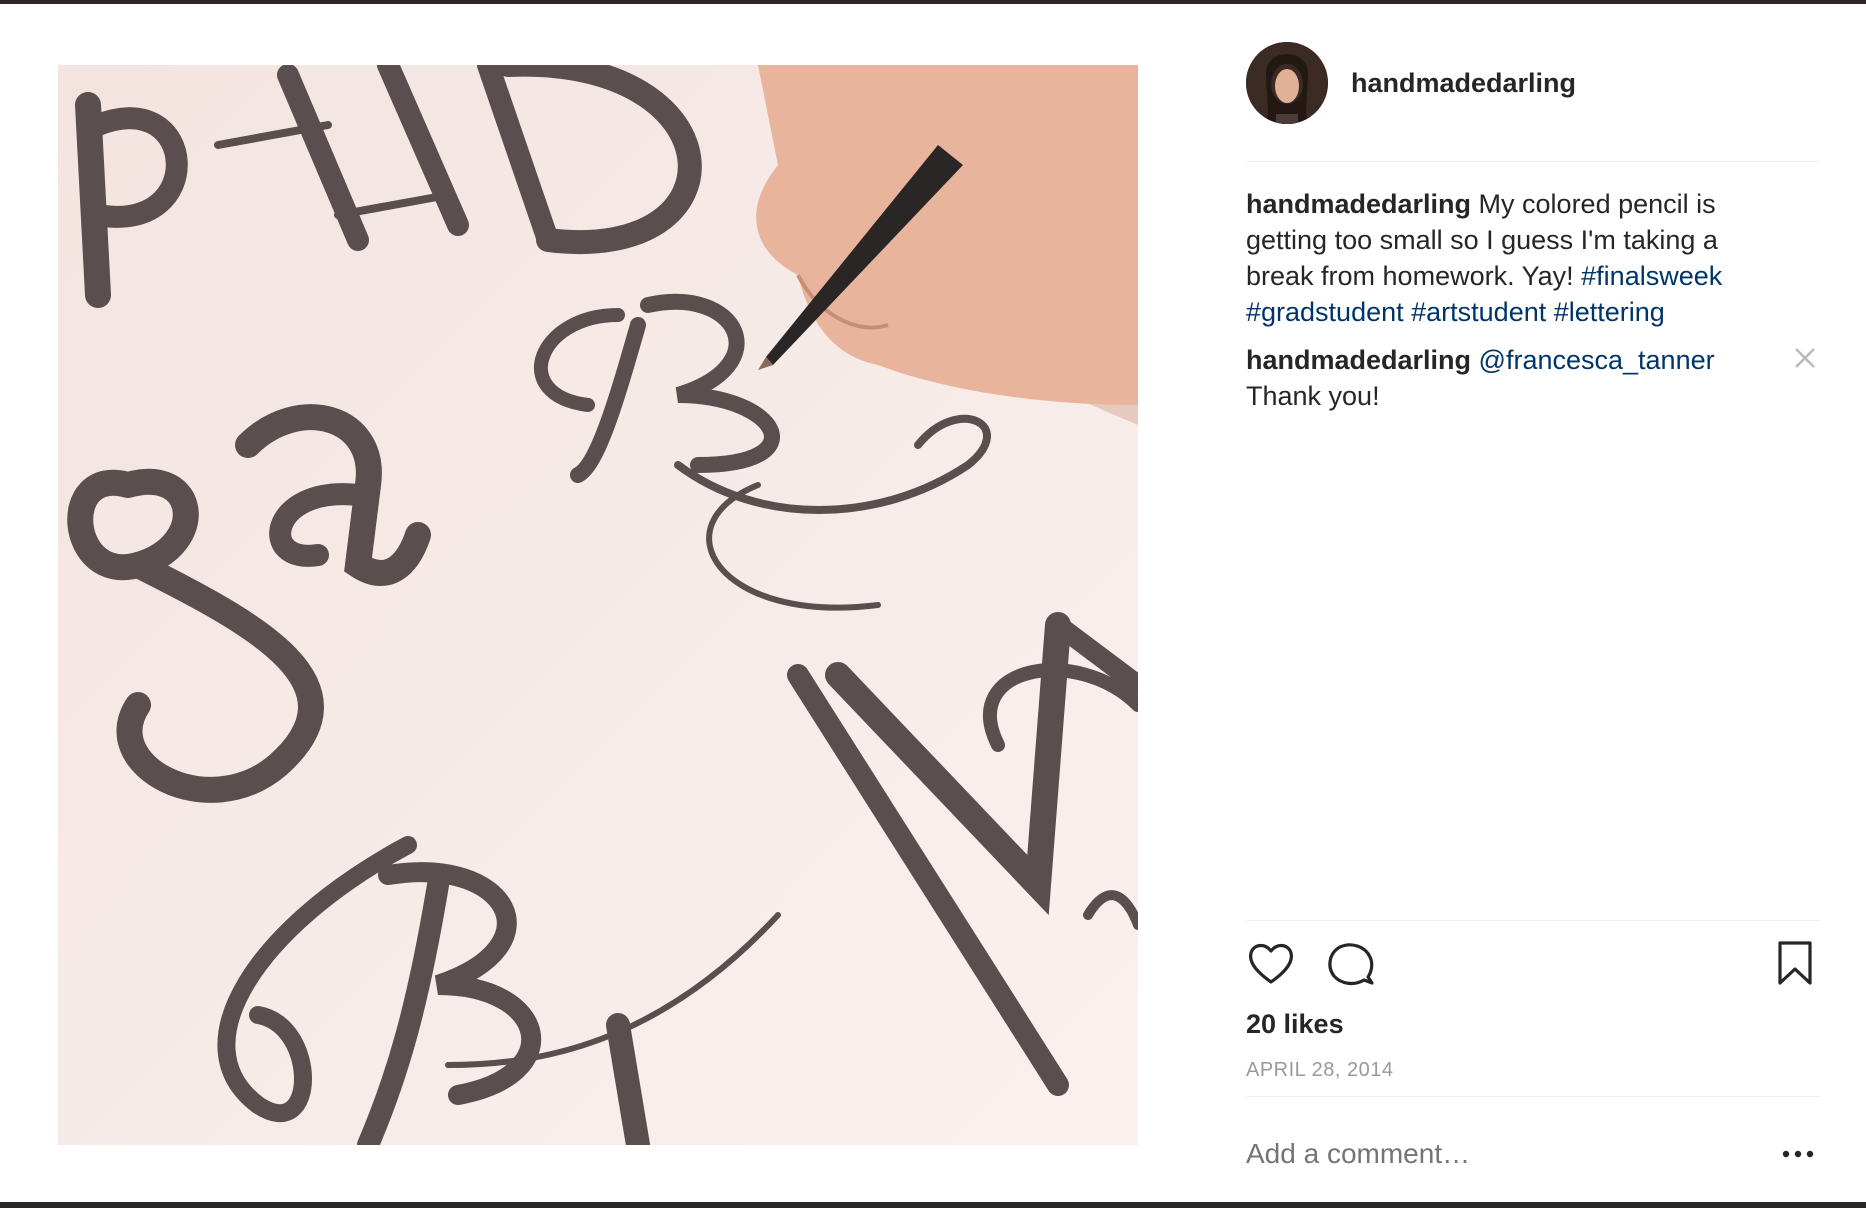 This screenshot has width=1866, height=1208. What do you see at coordinates (1533, 965) in the screenshot?
I see `action-bar` at bounding box center [1533, 965].